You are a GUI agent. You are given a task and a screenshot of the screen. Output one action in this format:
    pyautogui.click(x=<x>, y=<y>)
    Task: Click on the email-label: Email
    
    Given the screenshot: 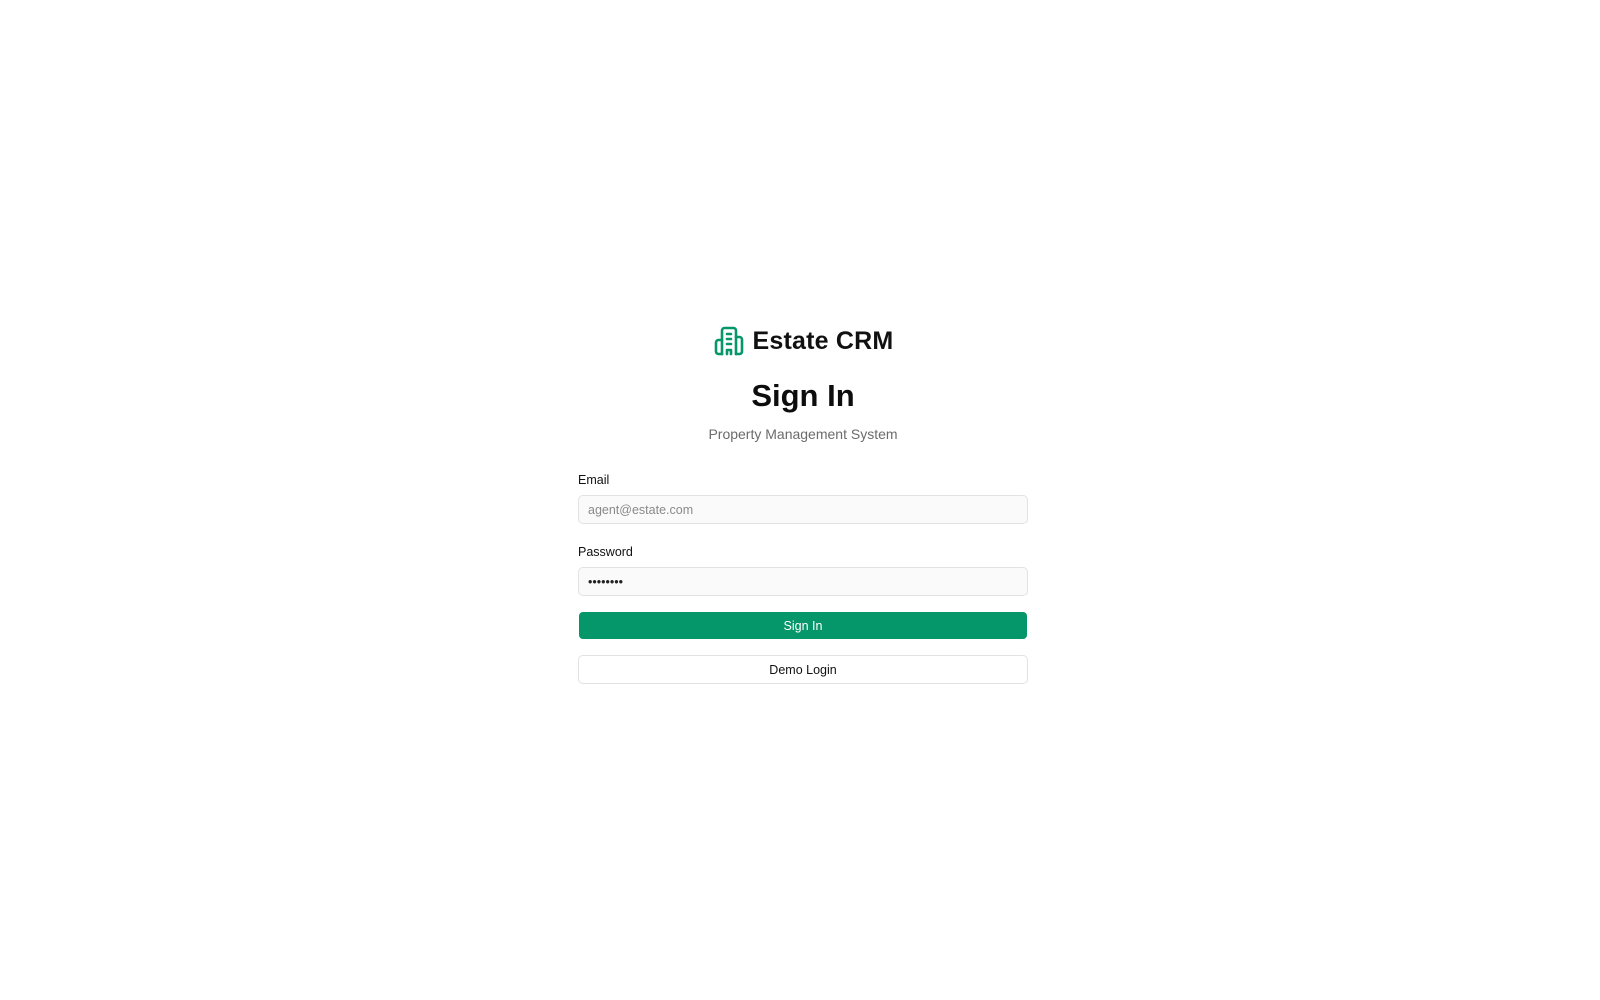 What is the action you would take?
    pyautogui.click(x=594, y=480)
    